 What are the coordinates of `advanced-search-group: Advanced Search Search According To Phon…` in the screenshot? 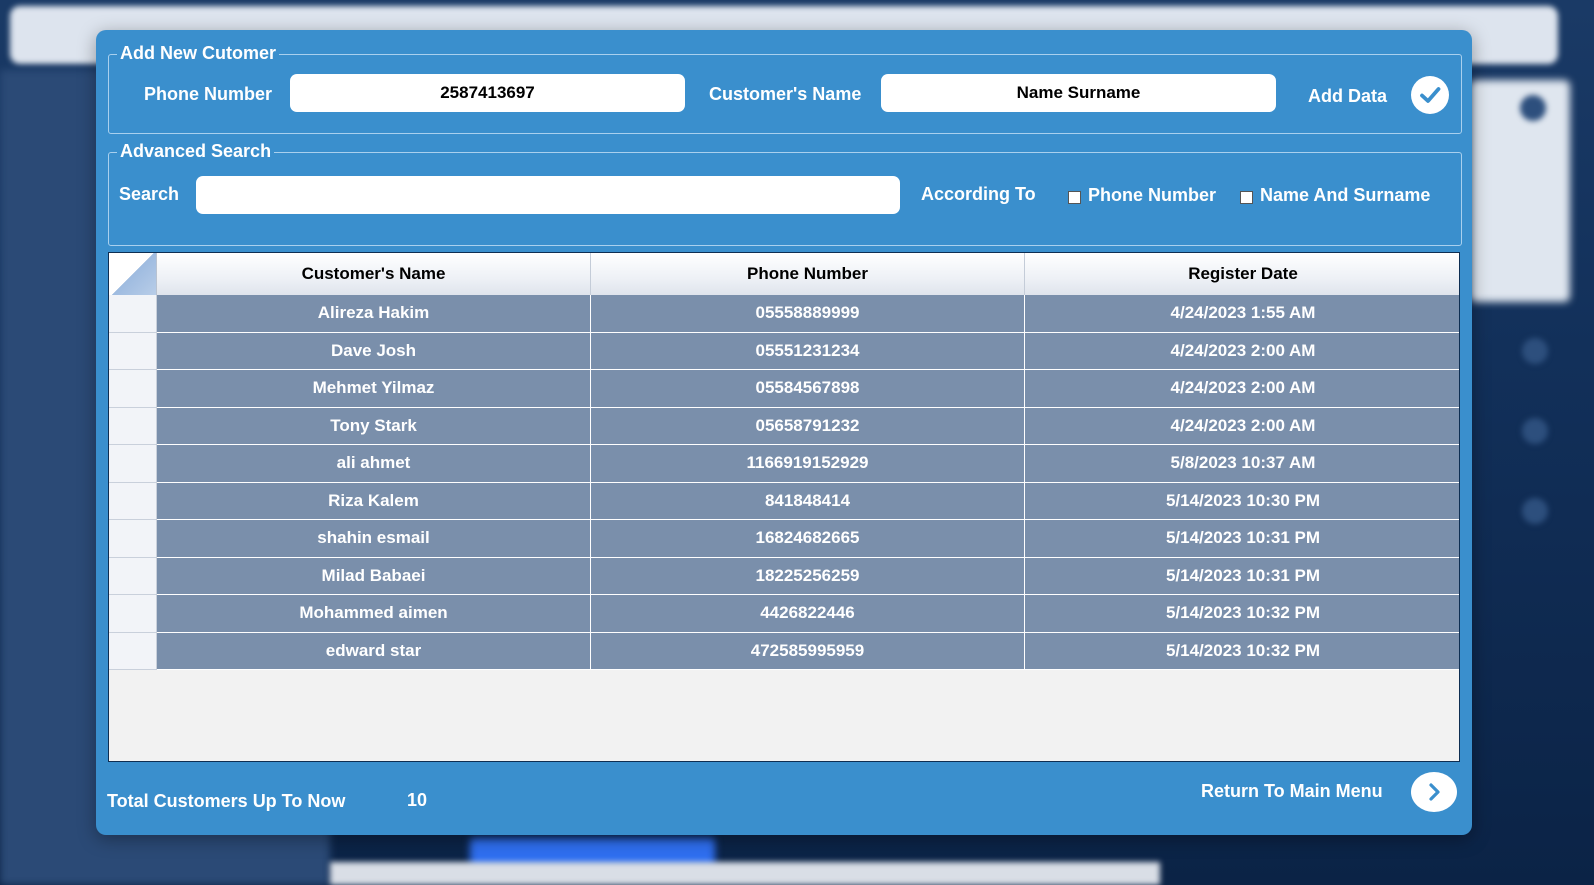 It's located at (785, 193).